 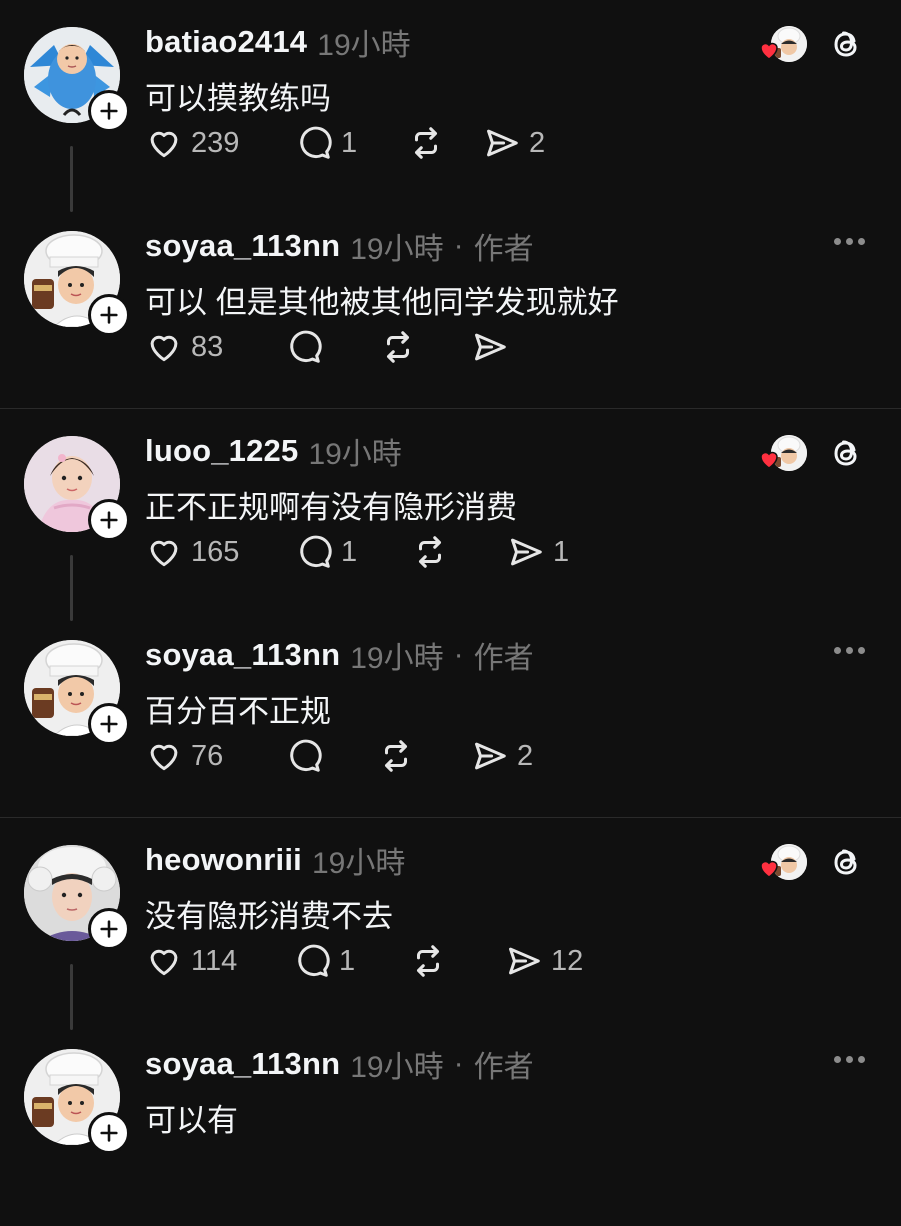 I want to click on share-button, so click(x=490, y=347).